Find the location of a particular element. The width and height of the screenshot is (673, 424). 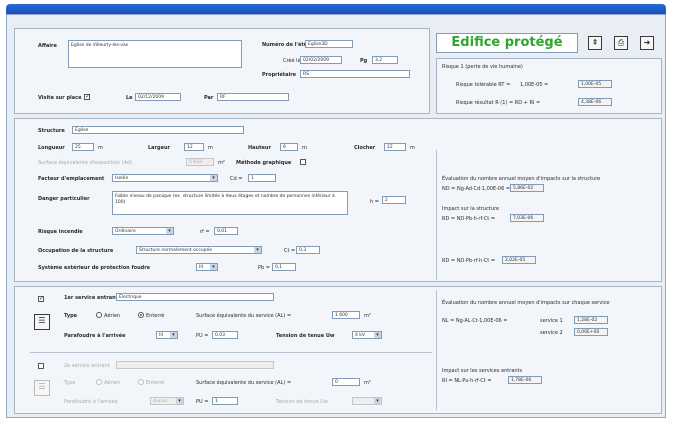

service2-enterre-radio is located at coordinates (141, 382).